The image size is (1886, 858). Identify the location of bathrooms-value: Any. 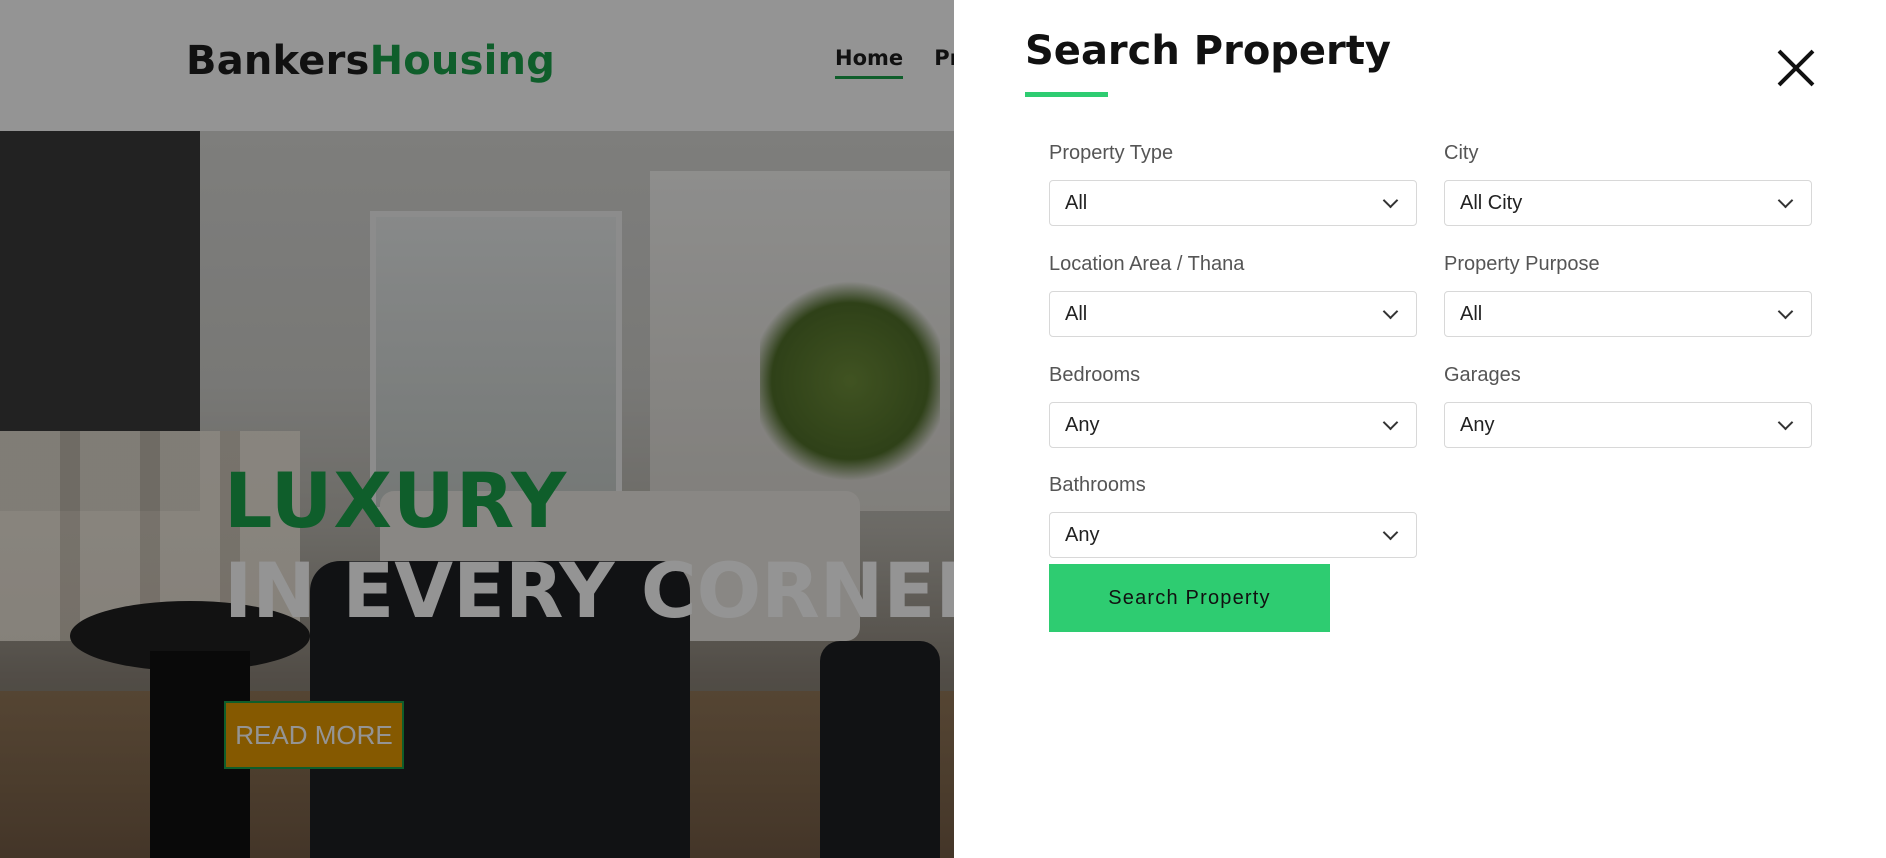
(1082, 535).